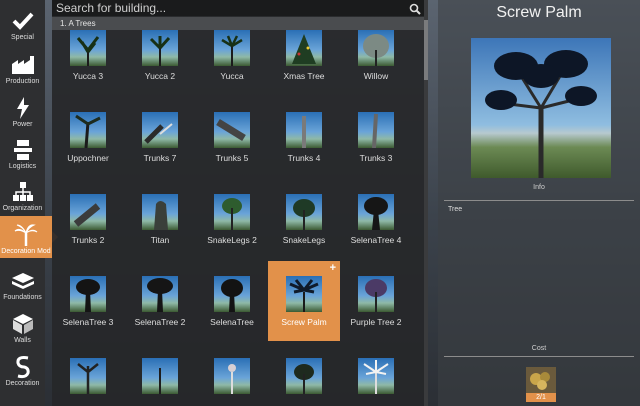 The height and width of the screenshot is (406, 640). I want to click on building-tile: Uppochner, so click(88, 137).